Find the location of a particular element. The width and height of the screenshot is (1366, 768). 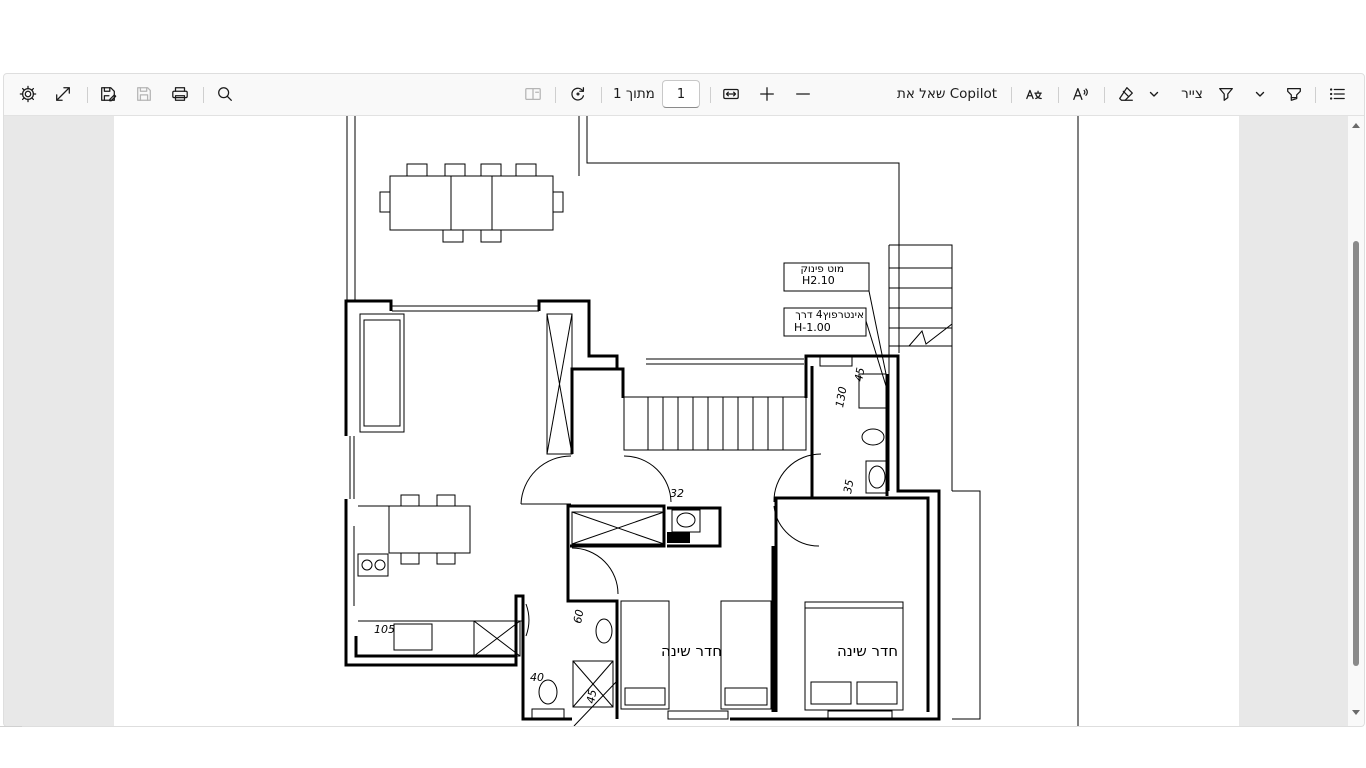

draw-button is located at coordinates (1226, 94).